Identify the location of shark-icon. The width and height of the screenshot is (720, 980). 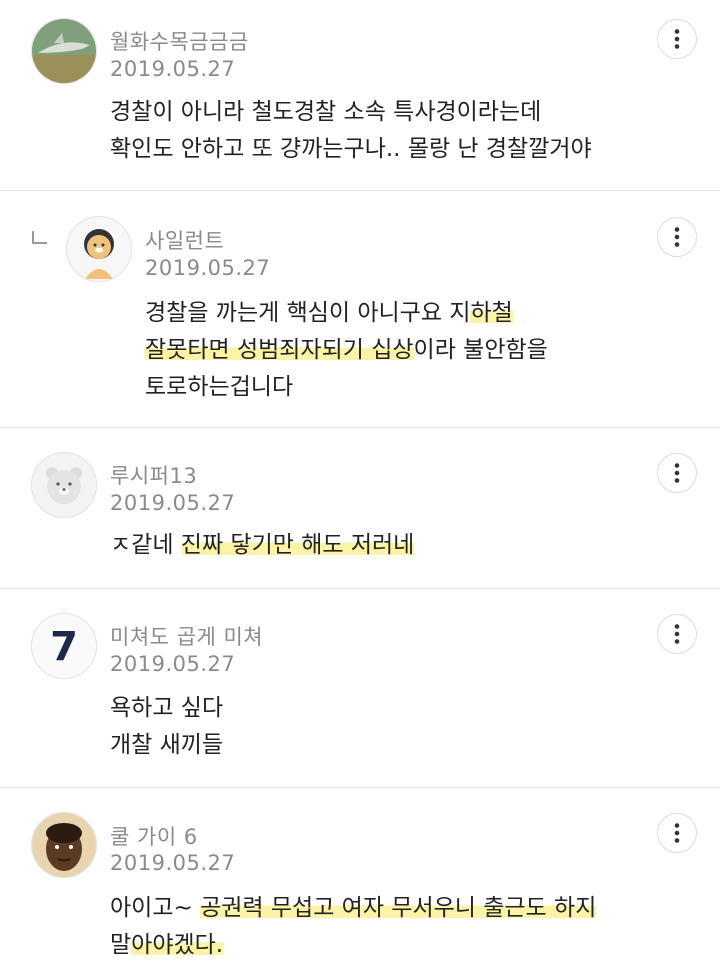
(64, 51).